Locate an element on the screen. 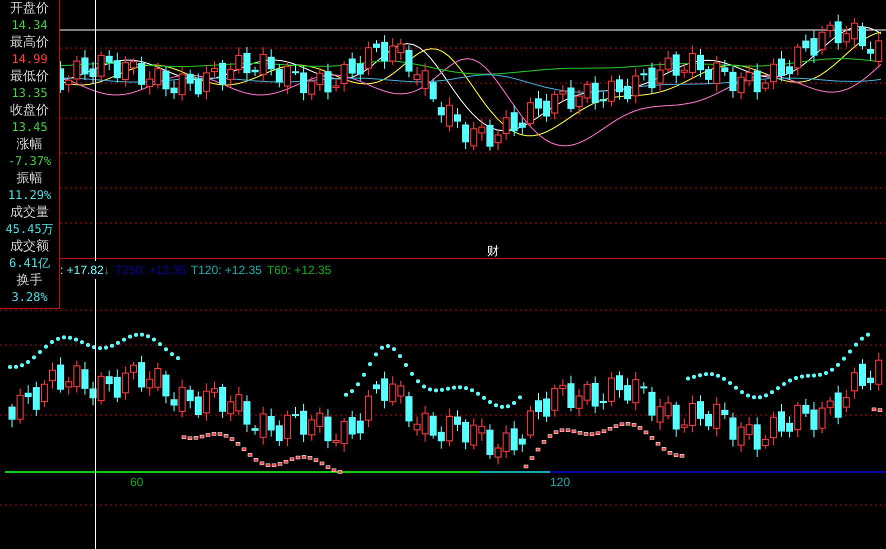  event-marker: 财 is located at coordinates (493, 251).